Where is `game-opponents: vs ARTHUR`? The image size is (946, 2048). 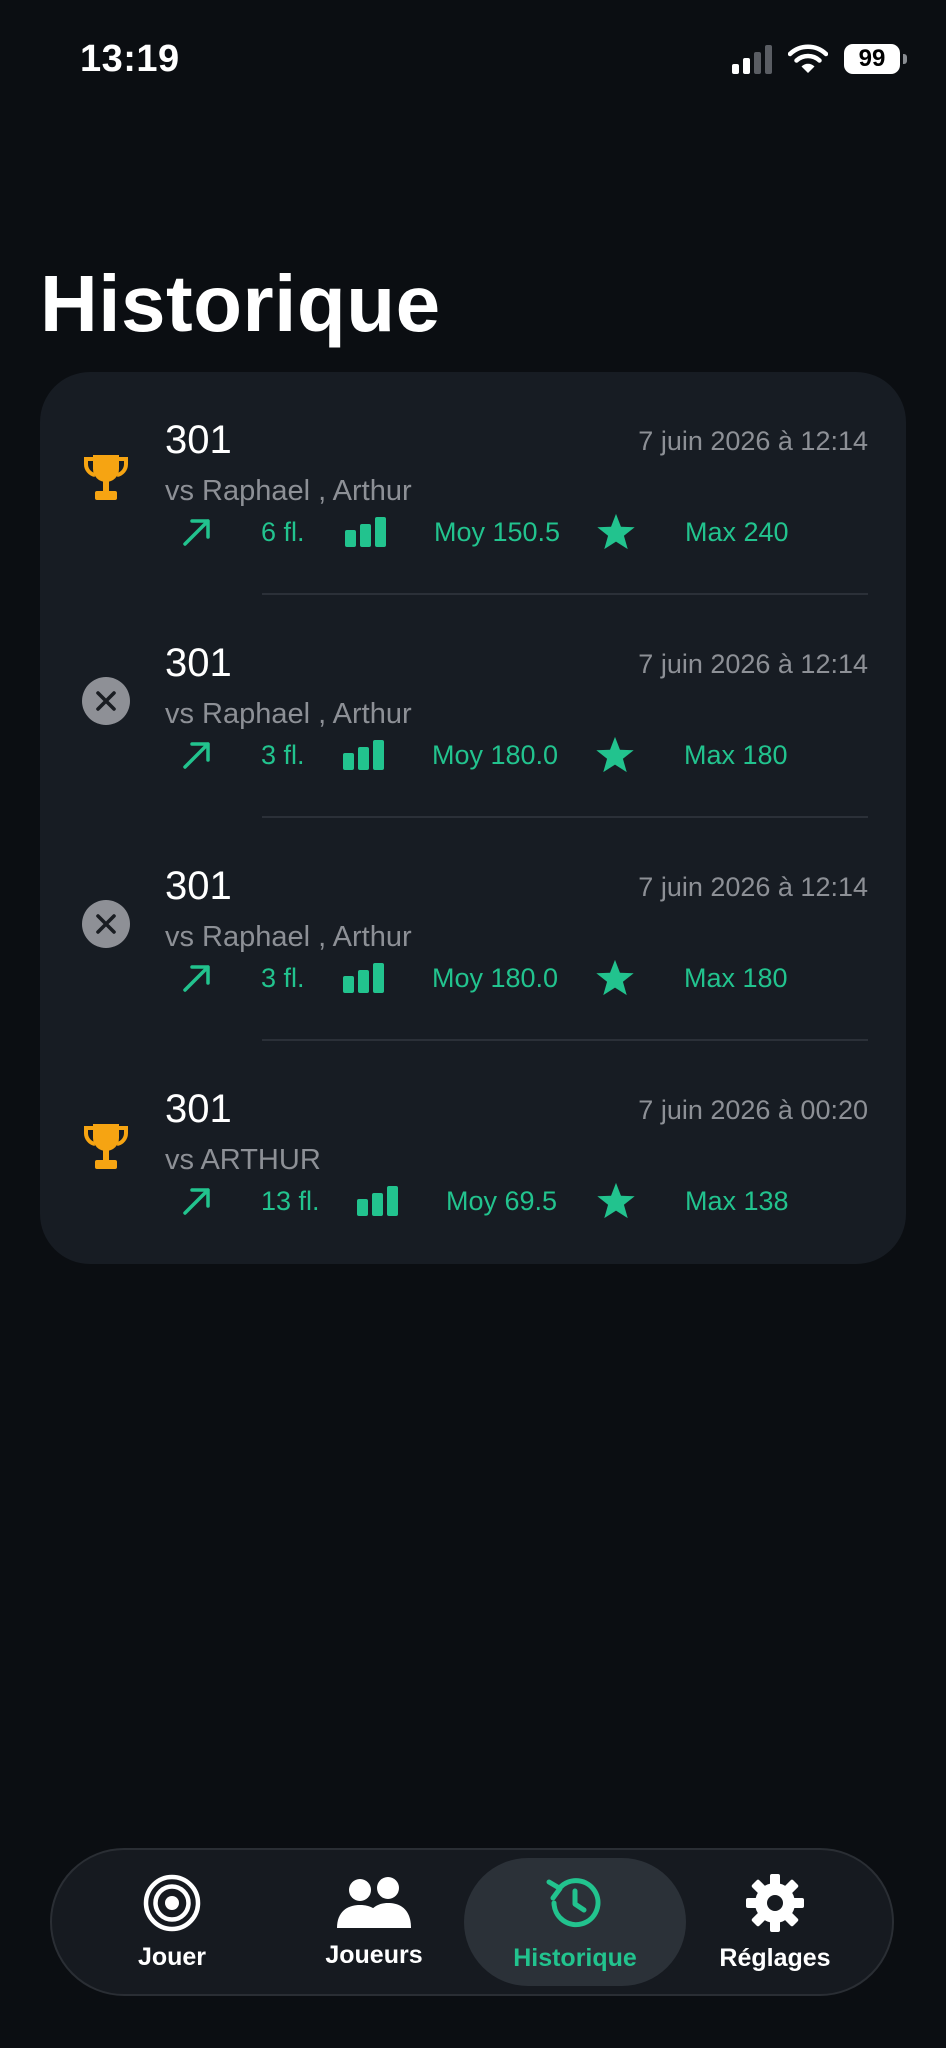 game-opponents: vs ARTHUR is located at coordinates (243, 1160).